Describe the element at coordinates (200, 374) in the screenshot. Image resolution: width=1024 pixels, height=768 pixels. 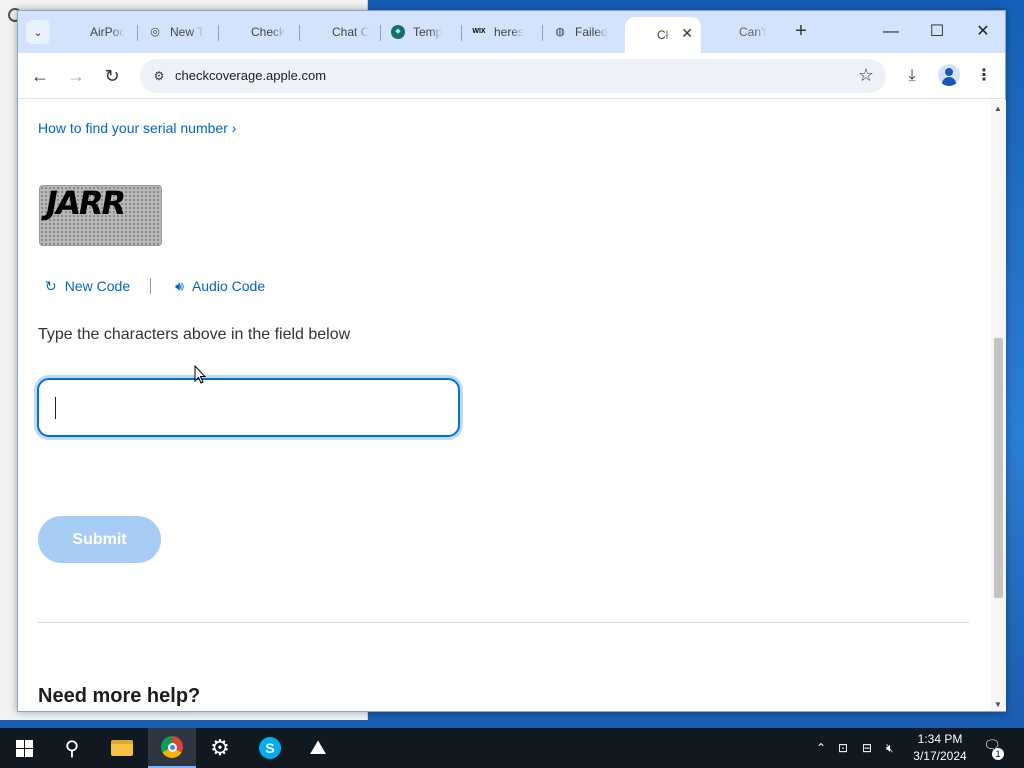
I see `mouse-cursor-icon` at that location.